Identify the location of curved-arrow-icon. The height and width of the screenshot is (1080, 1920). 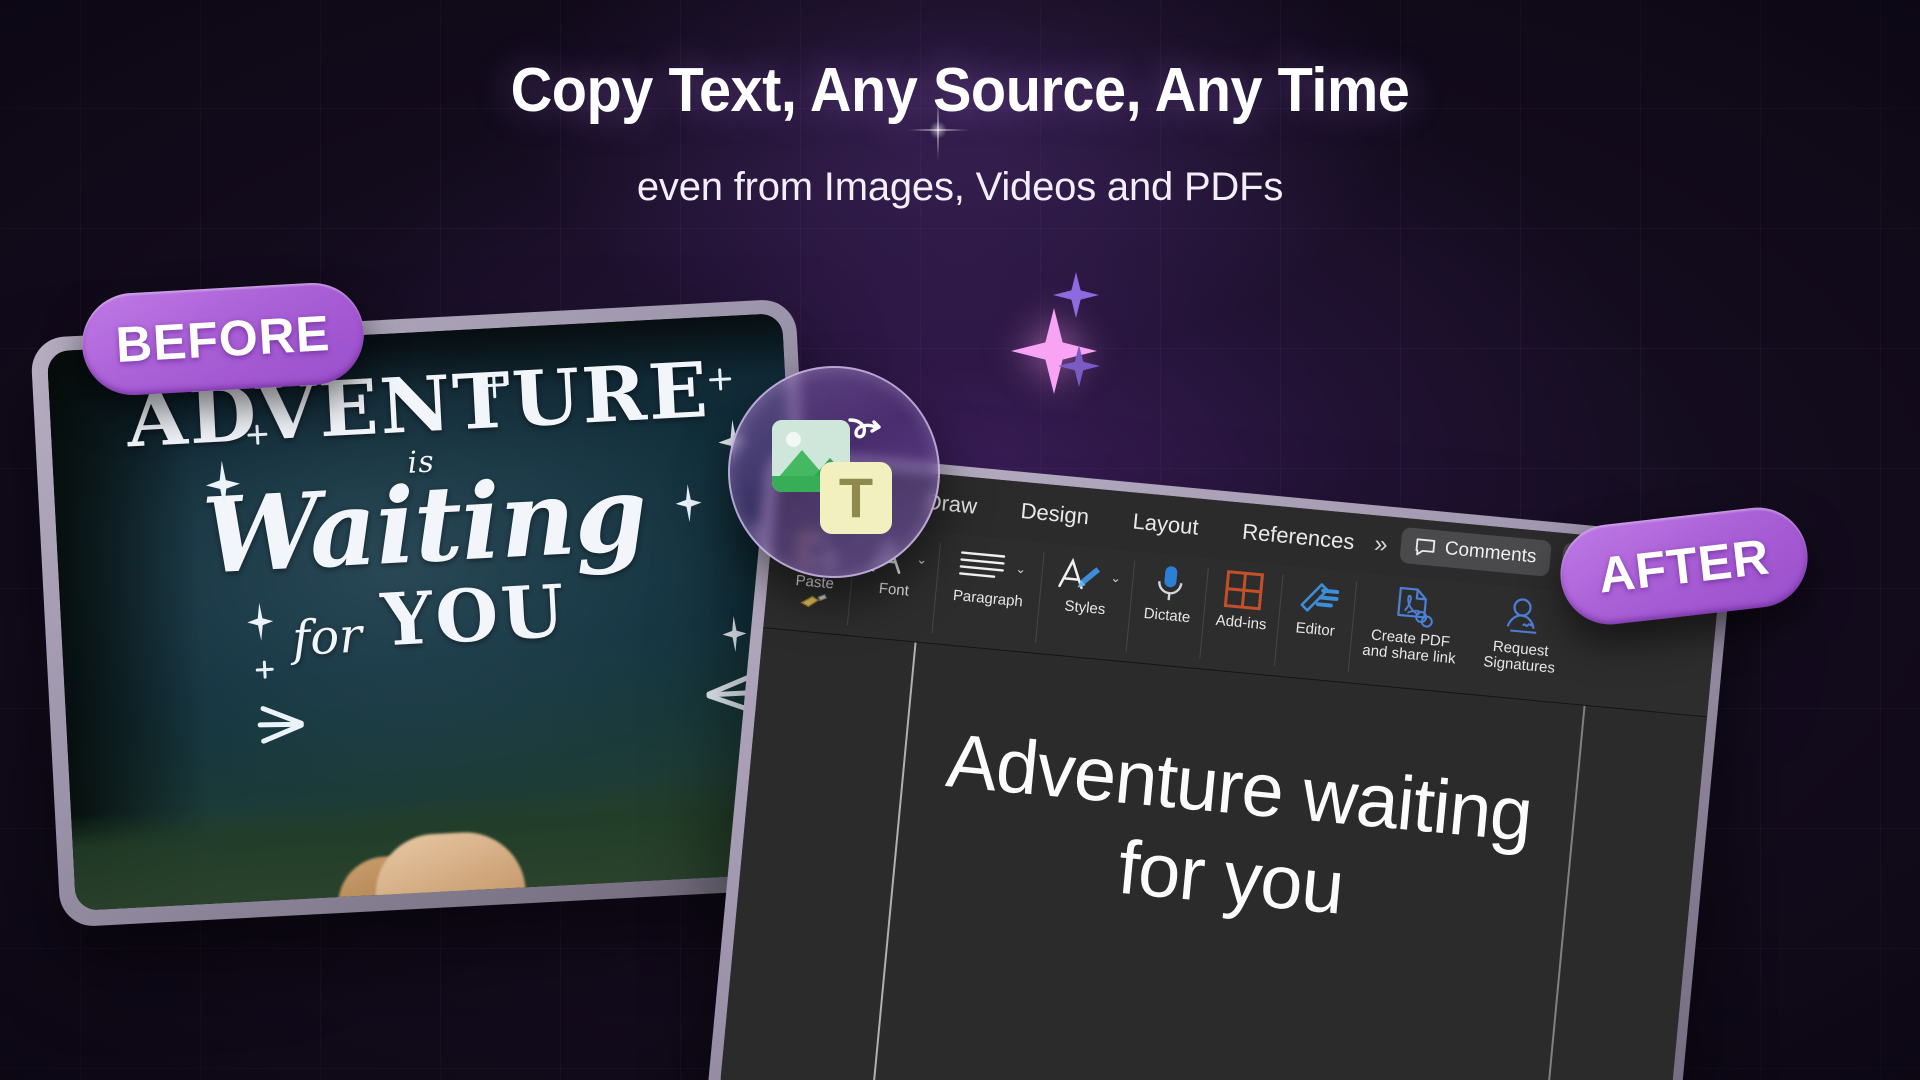
(864, 428).